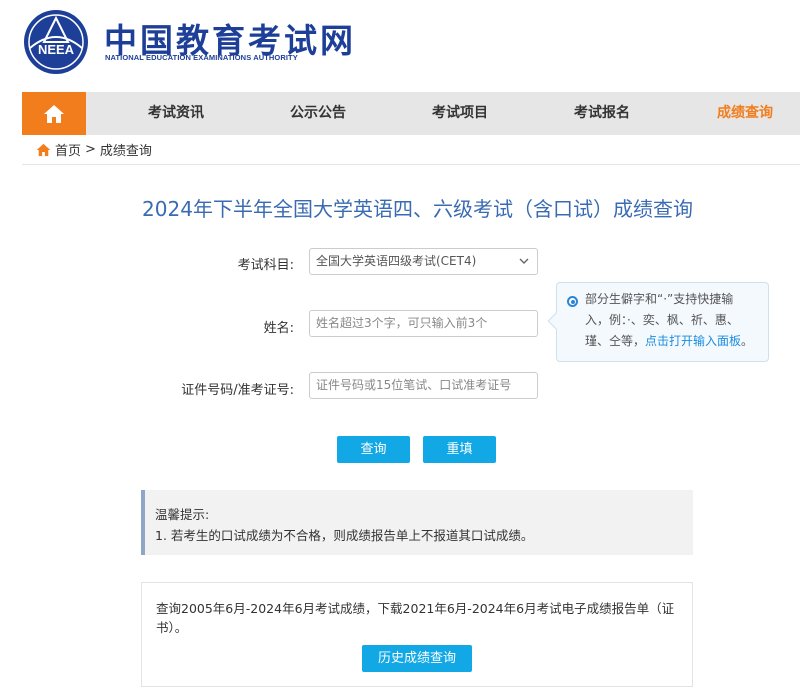 Image resolution: width=800 pixels, height=687 pixels. Describe the element at coordinates (411, 150) in the screenshot. I see `breadcrumb: 首页 > 成绩查询` at that location.